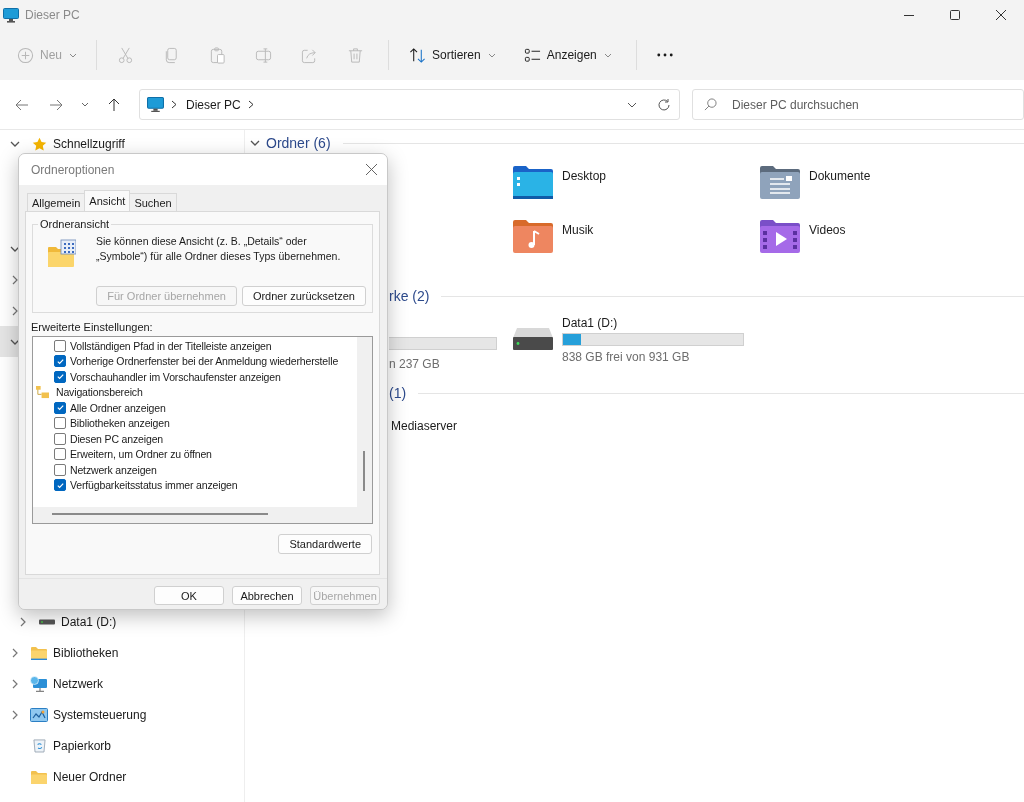 Image resolution: width=1024 pixels, height=802 pixels. Describe the element at coordinates (409, 296) in the screenshot. I see `section-heading: rke (2)` at that location.